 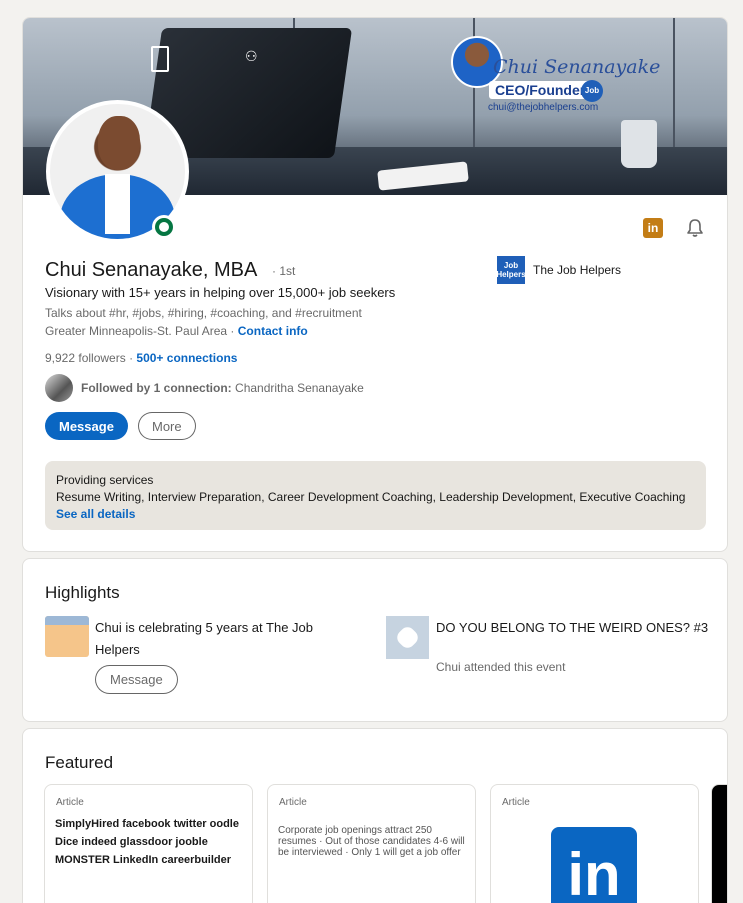 I want to click on company-name: The Job Helpers, so click(x=577, y=270).